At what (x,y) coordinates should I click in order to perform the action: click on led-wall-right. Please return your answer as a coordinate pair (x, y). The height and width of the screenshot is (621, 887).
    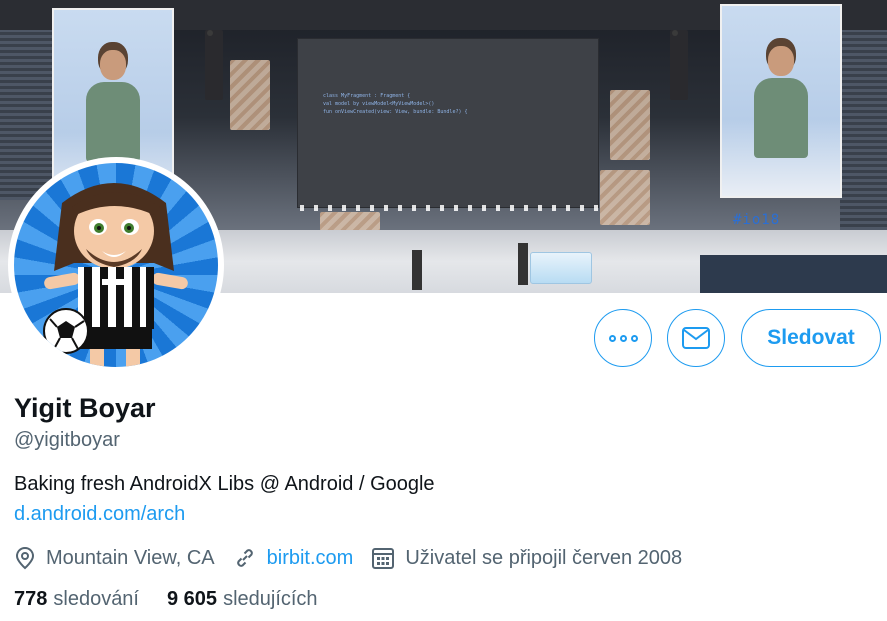
    Looking at the image, I should click on (863, 130).